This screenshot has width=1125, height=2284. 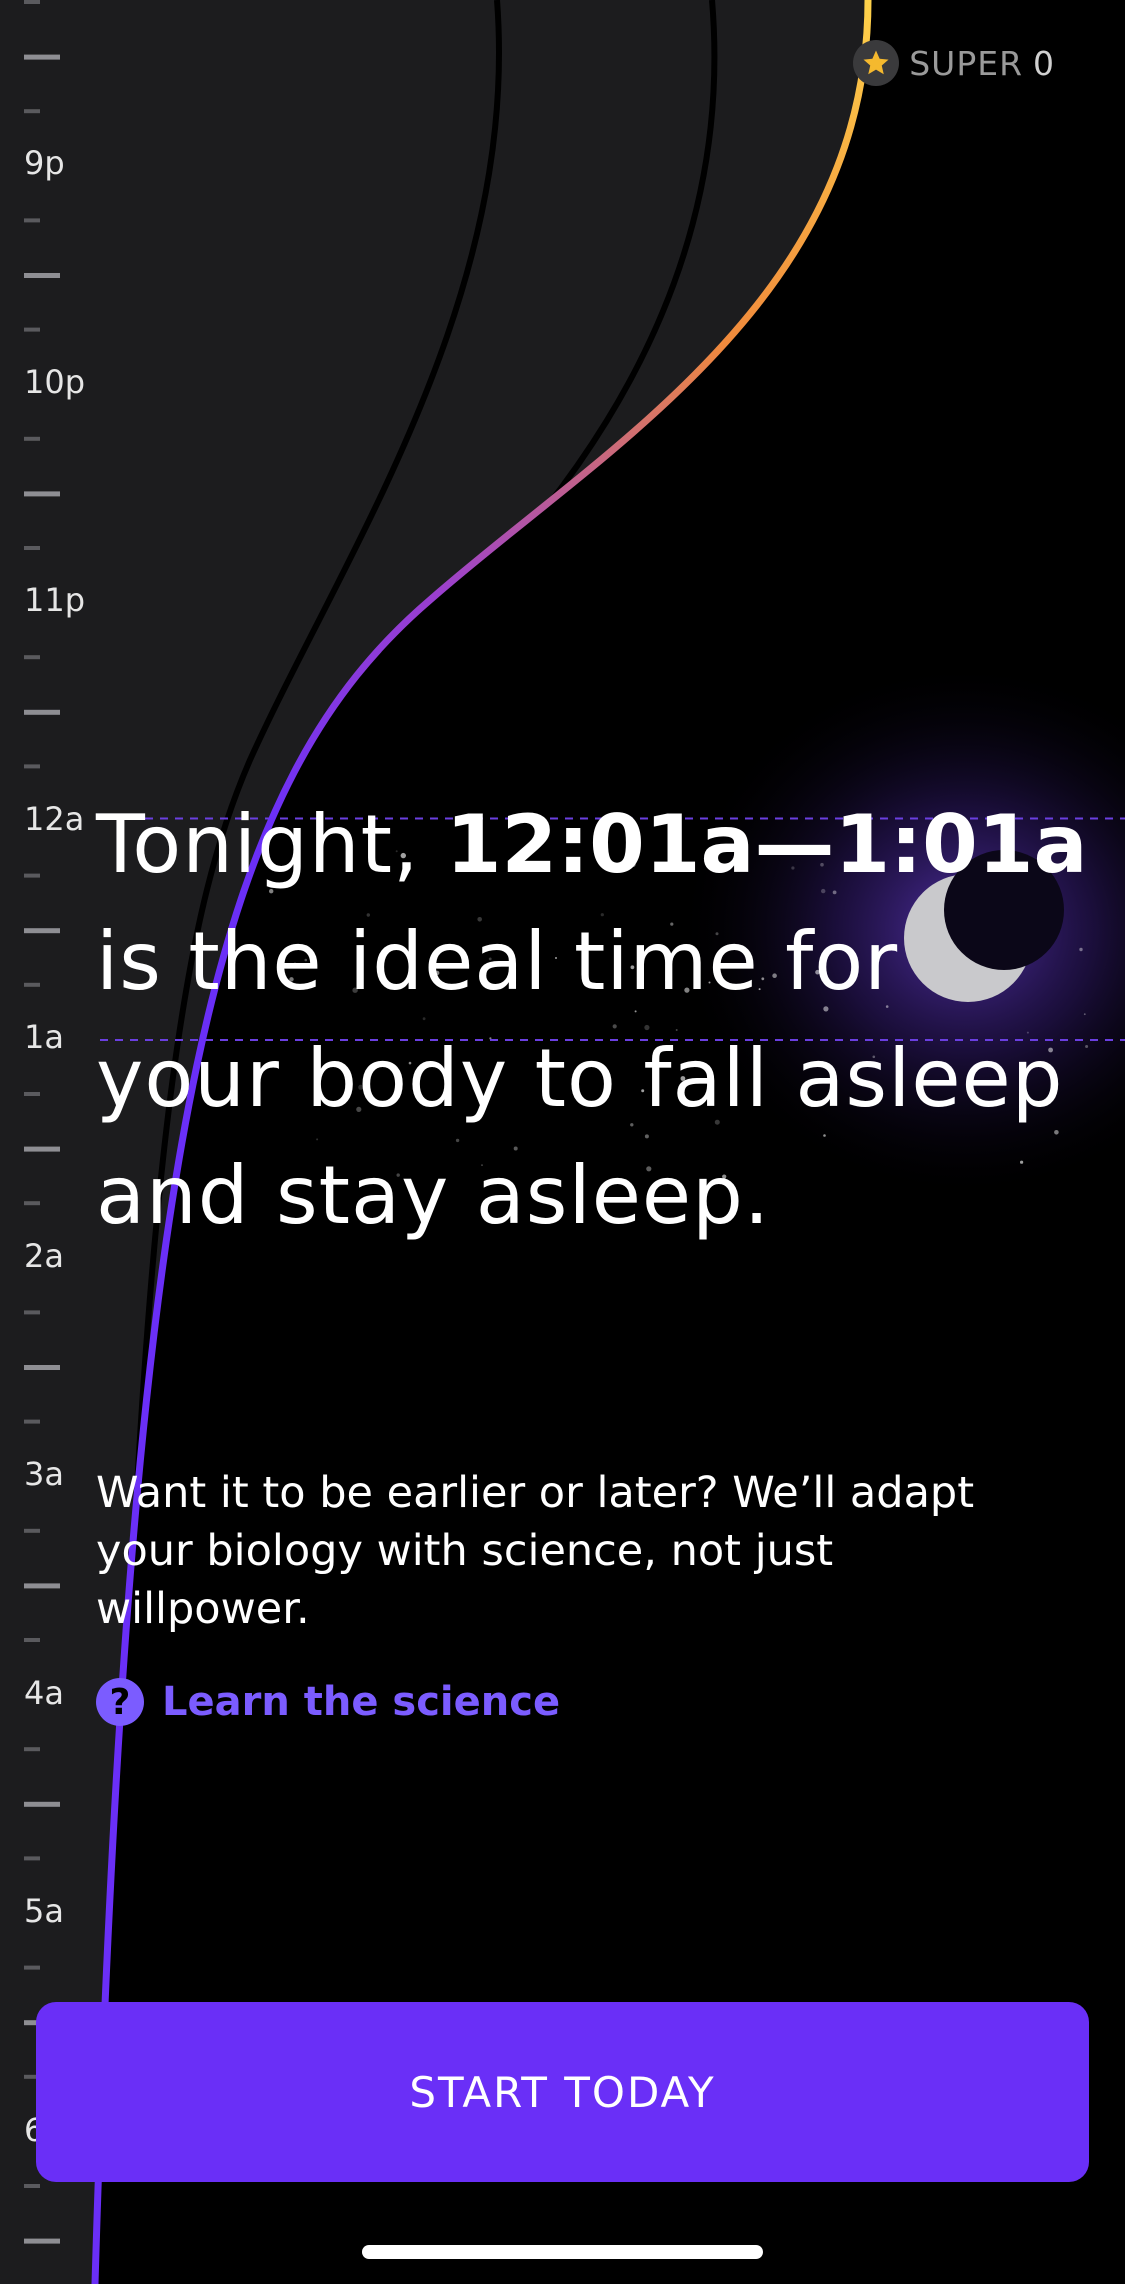 I want to click on learn-science-link: ? Learn the science, so click(x=328, y=1702).